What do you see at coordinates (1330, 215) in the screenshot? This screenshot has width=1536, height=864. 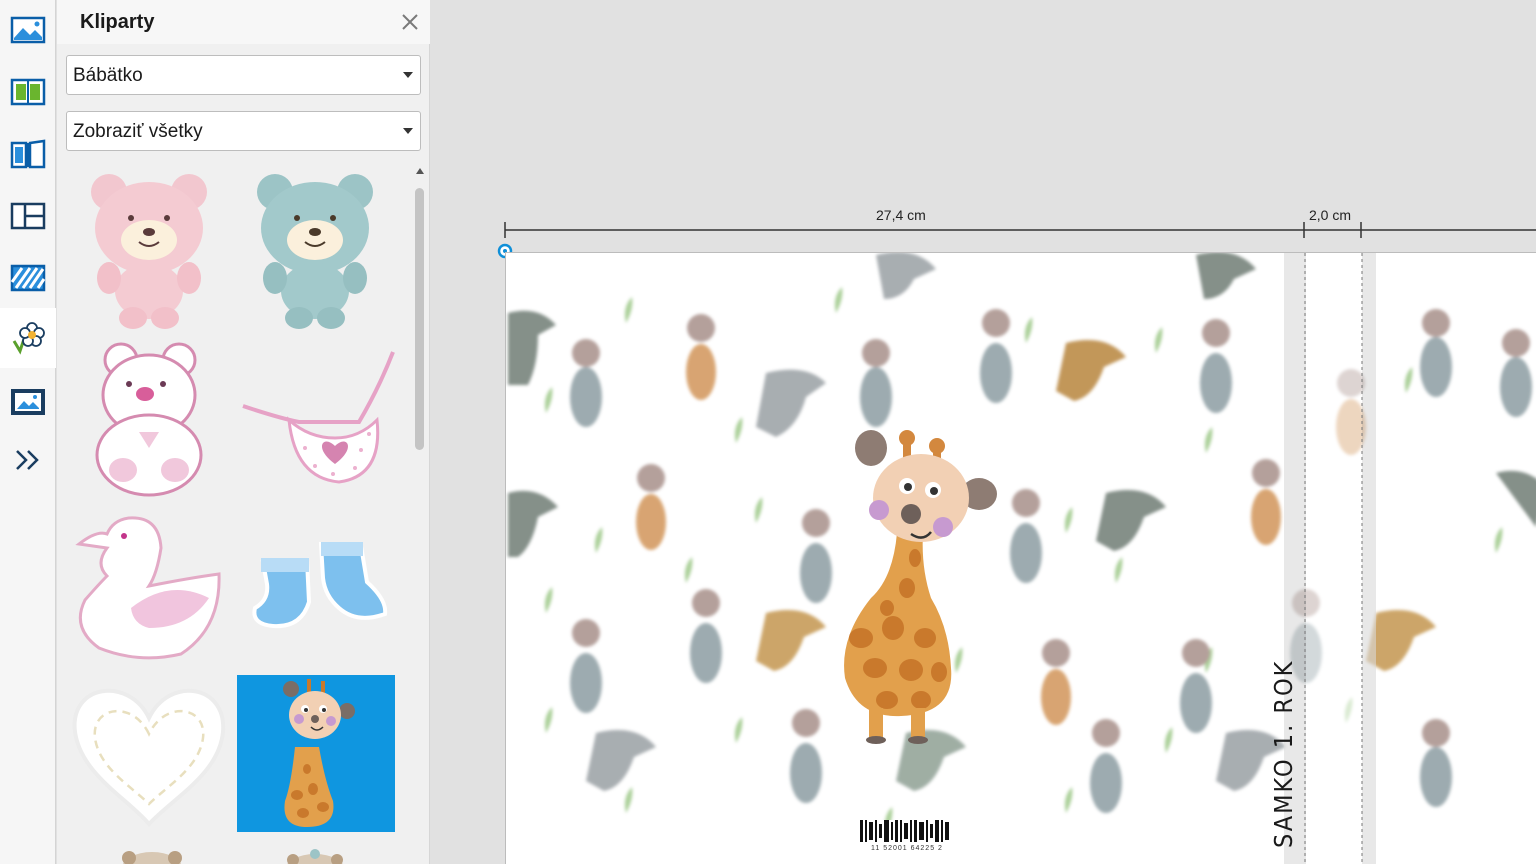 I see `spine-width-label: 2,0 cm` at bounding box center [1330, 215].